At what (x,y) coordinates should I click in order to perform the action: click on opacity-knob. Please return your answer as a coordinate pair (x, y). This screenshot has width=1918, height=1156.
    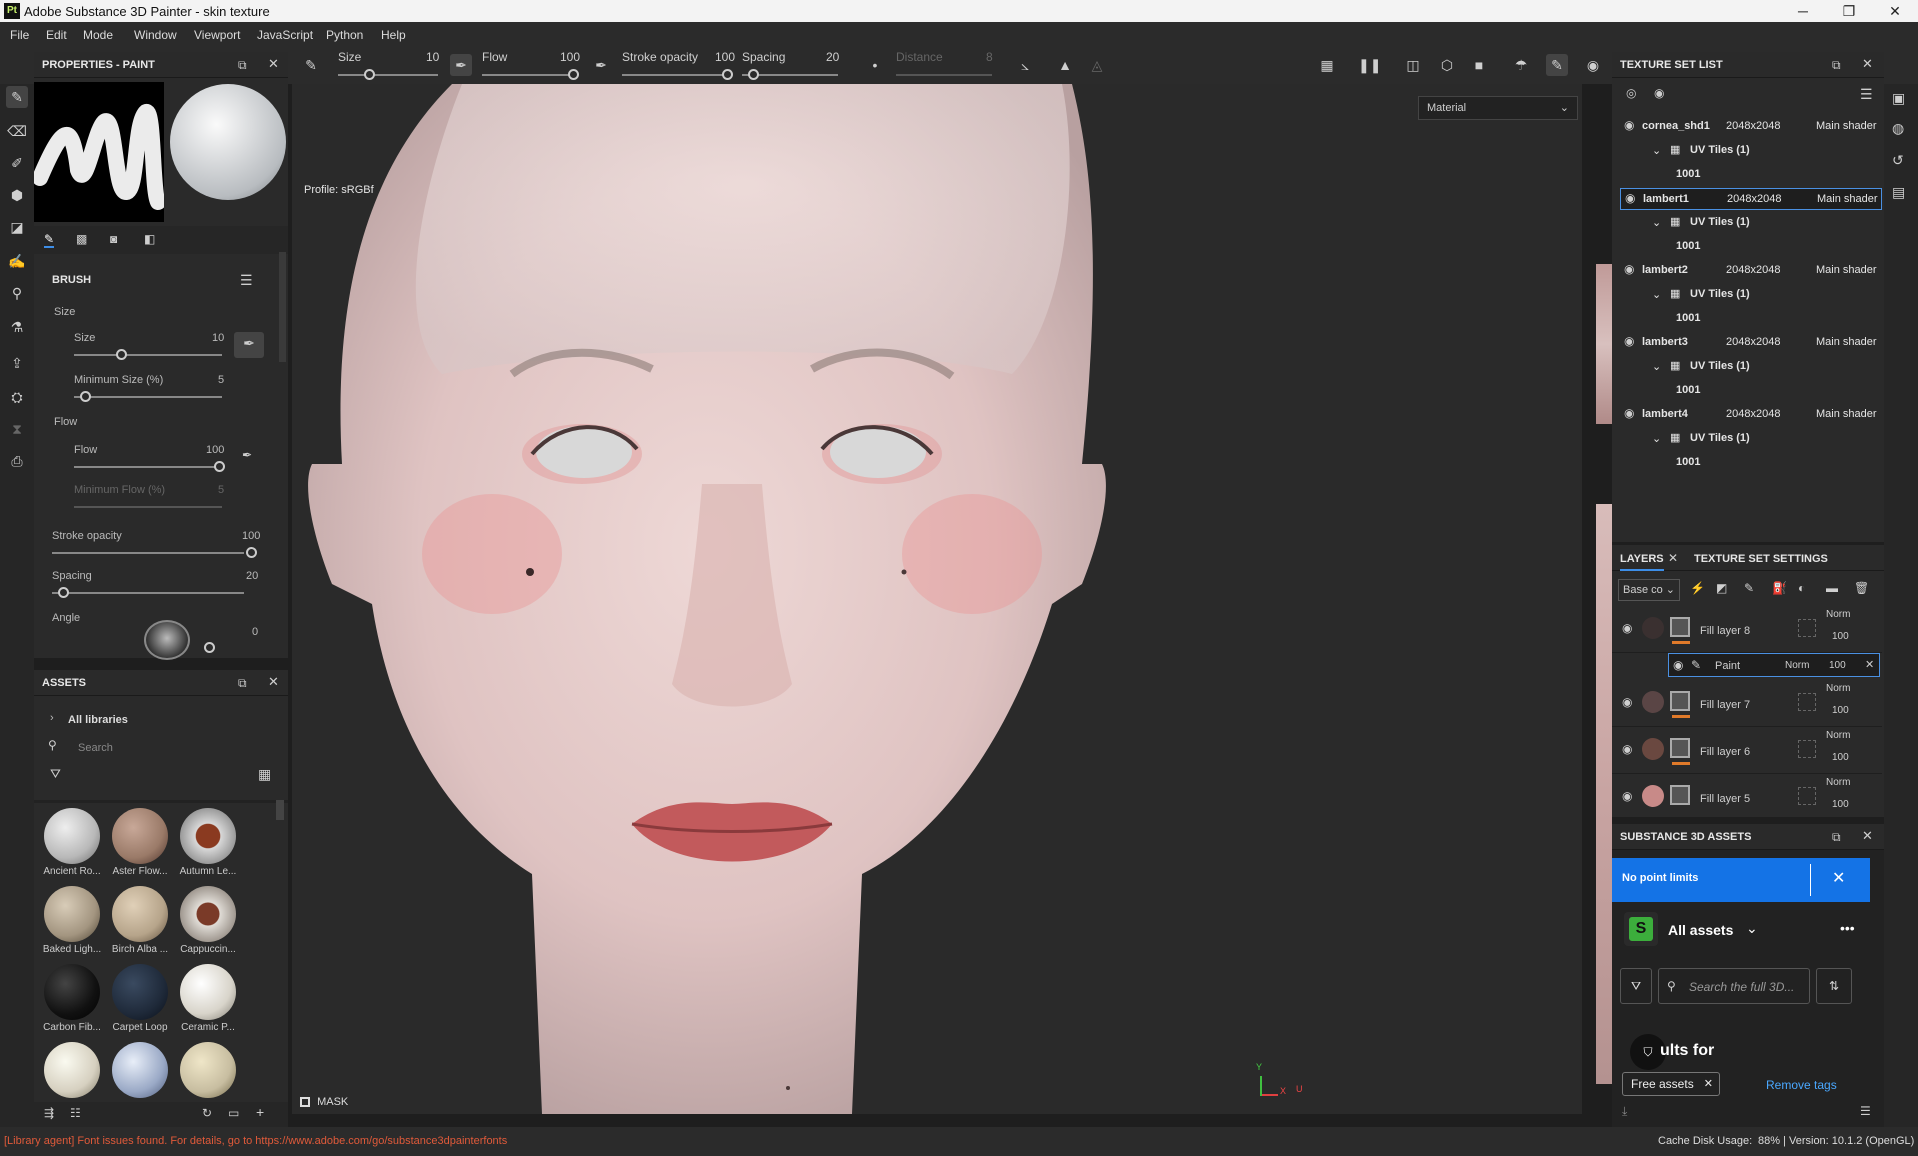
    Looking at the image, I should click on (251, 552).